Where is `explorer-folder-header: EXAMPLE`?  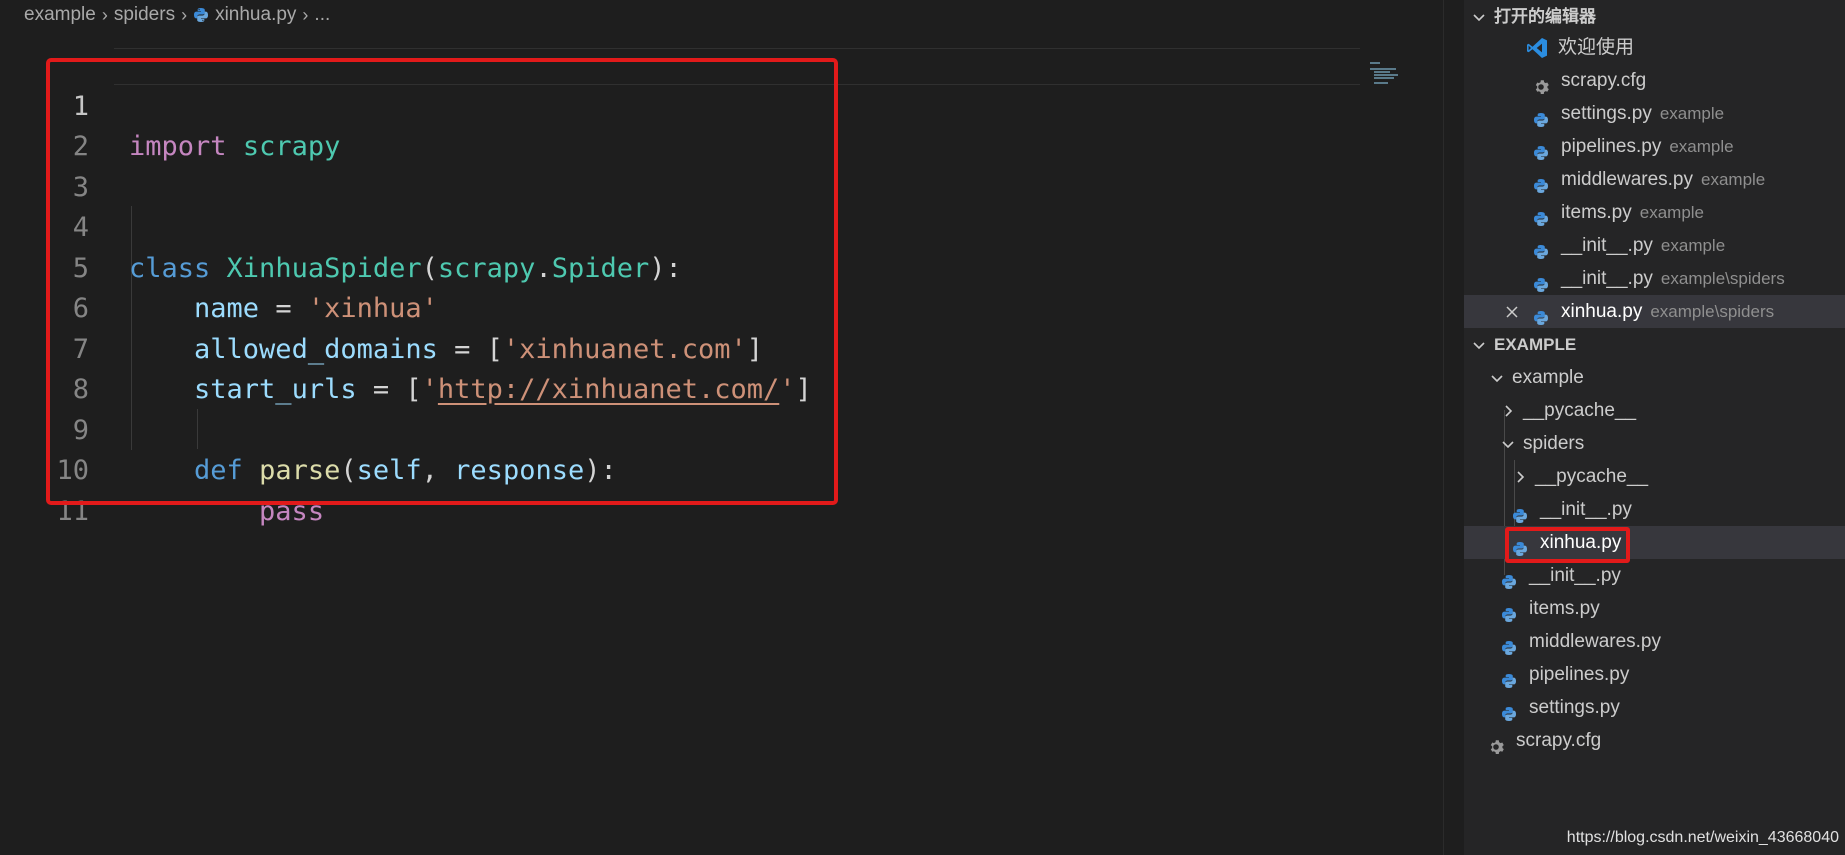
explorer-folder-header: EXAMPLE is located at coordinates (1654, 344).